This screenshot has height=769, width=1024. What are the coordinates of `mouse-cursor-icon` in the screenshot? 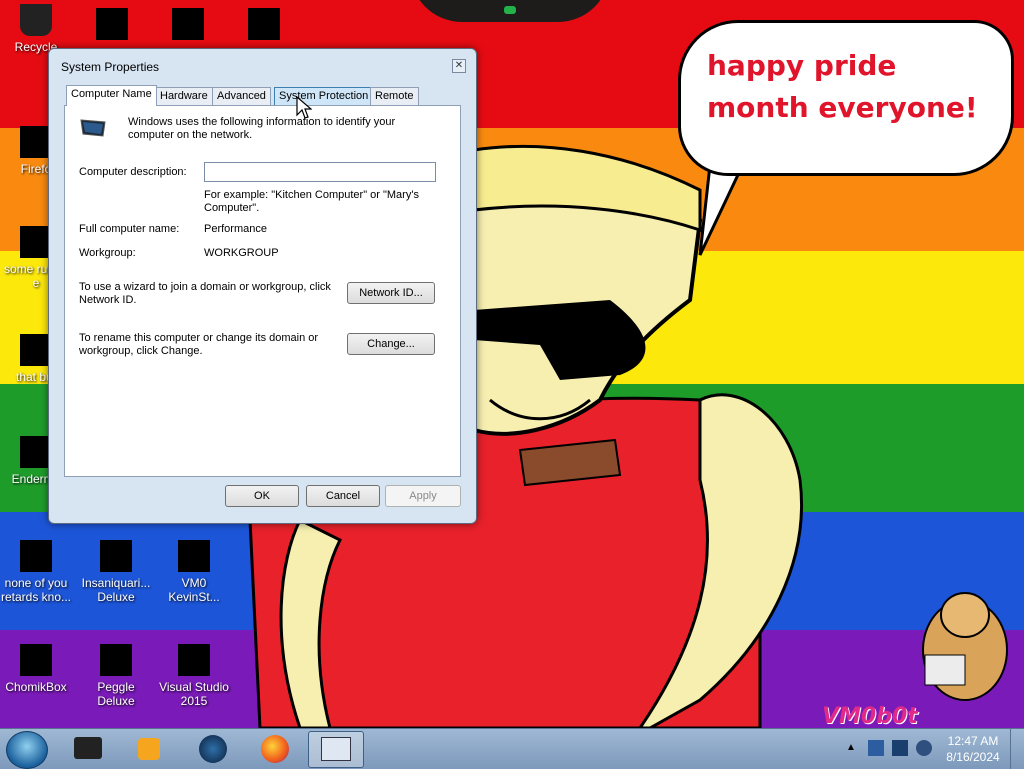 It's located at (304, 107).